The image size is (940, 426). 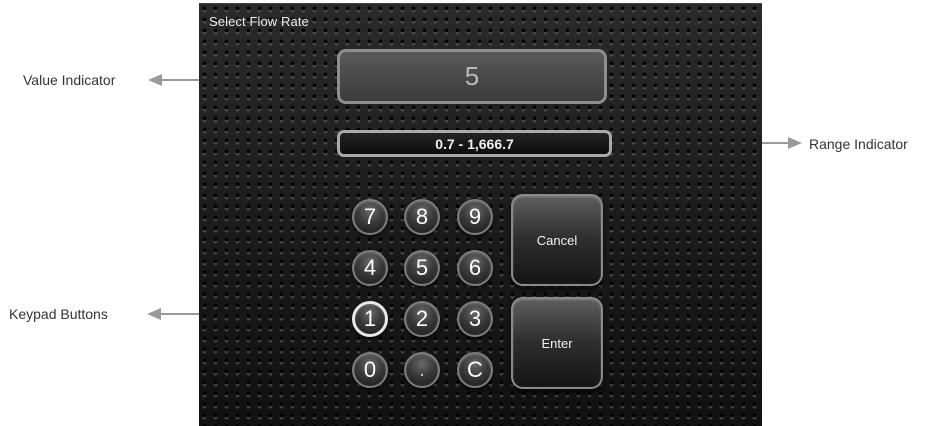 What do you see at coordinates (557, 343) in the screenshot?
I see `enter-button: Enter` at bounding box center [557, 343].